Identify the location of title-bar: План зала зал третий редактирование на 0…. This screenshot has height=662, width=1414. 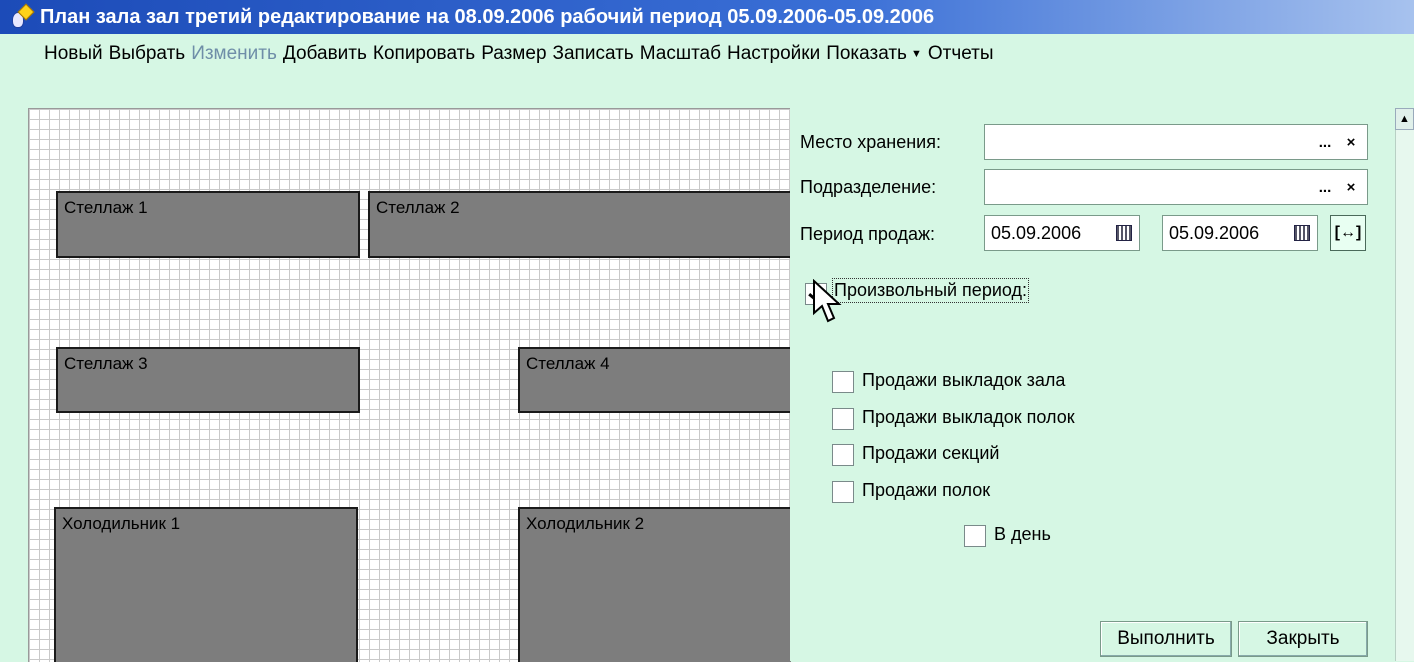
(707, 17).